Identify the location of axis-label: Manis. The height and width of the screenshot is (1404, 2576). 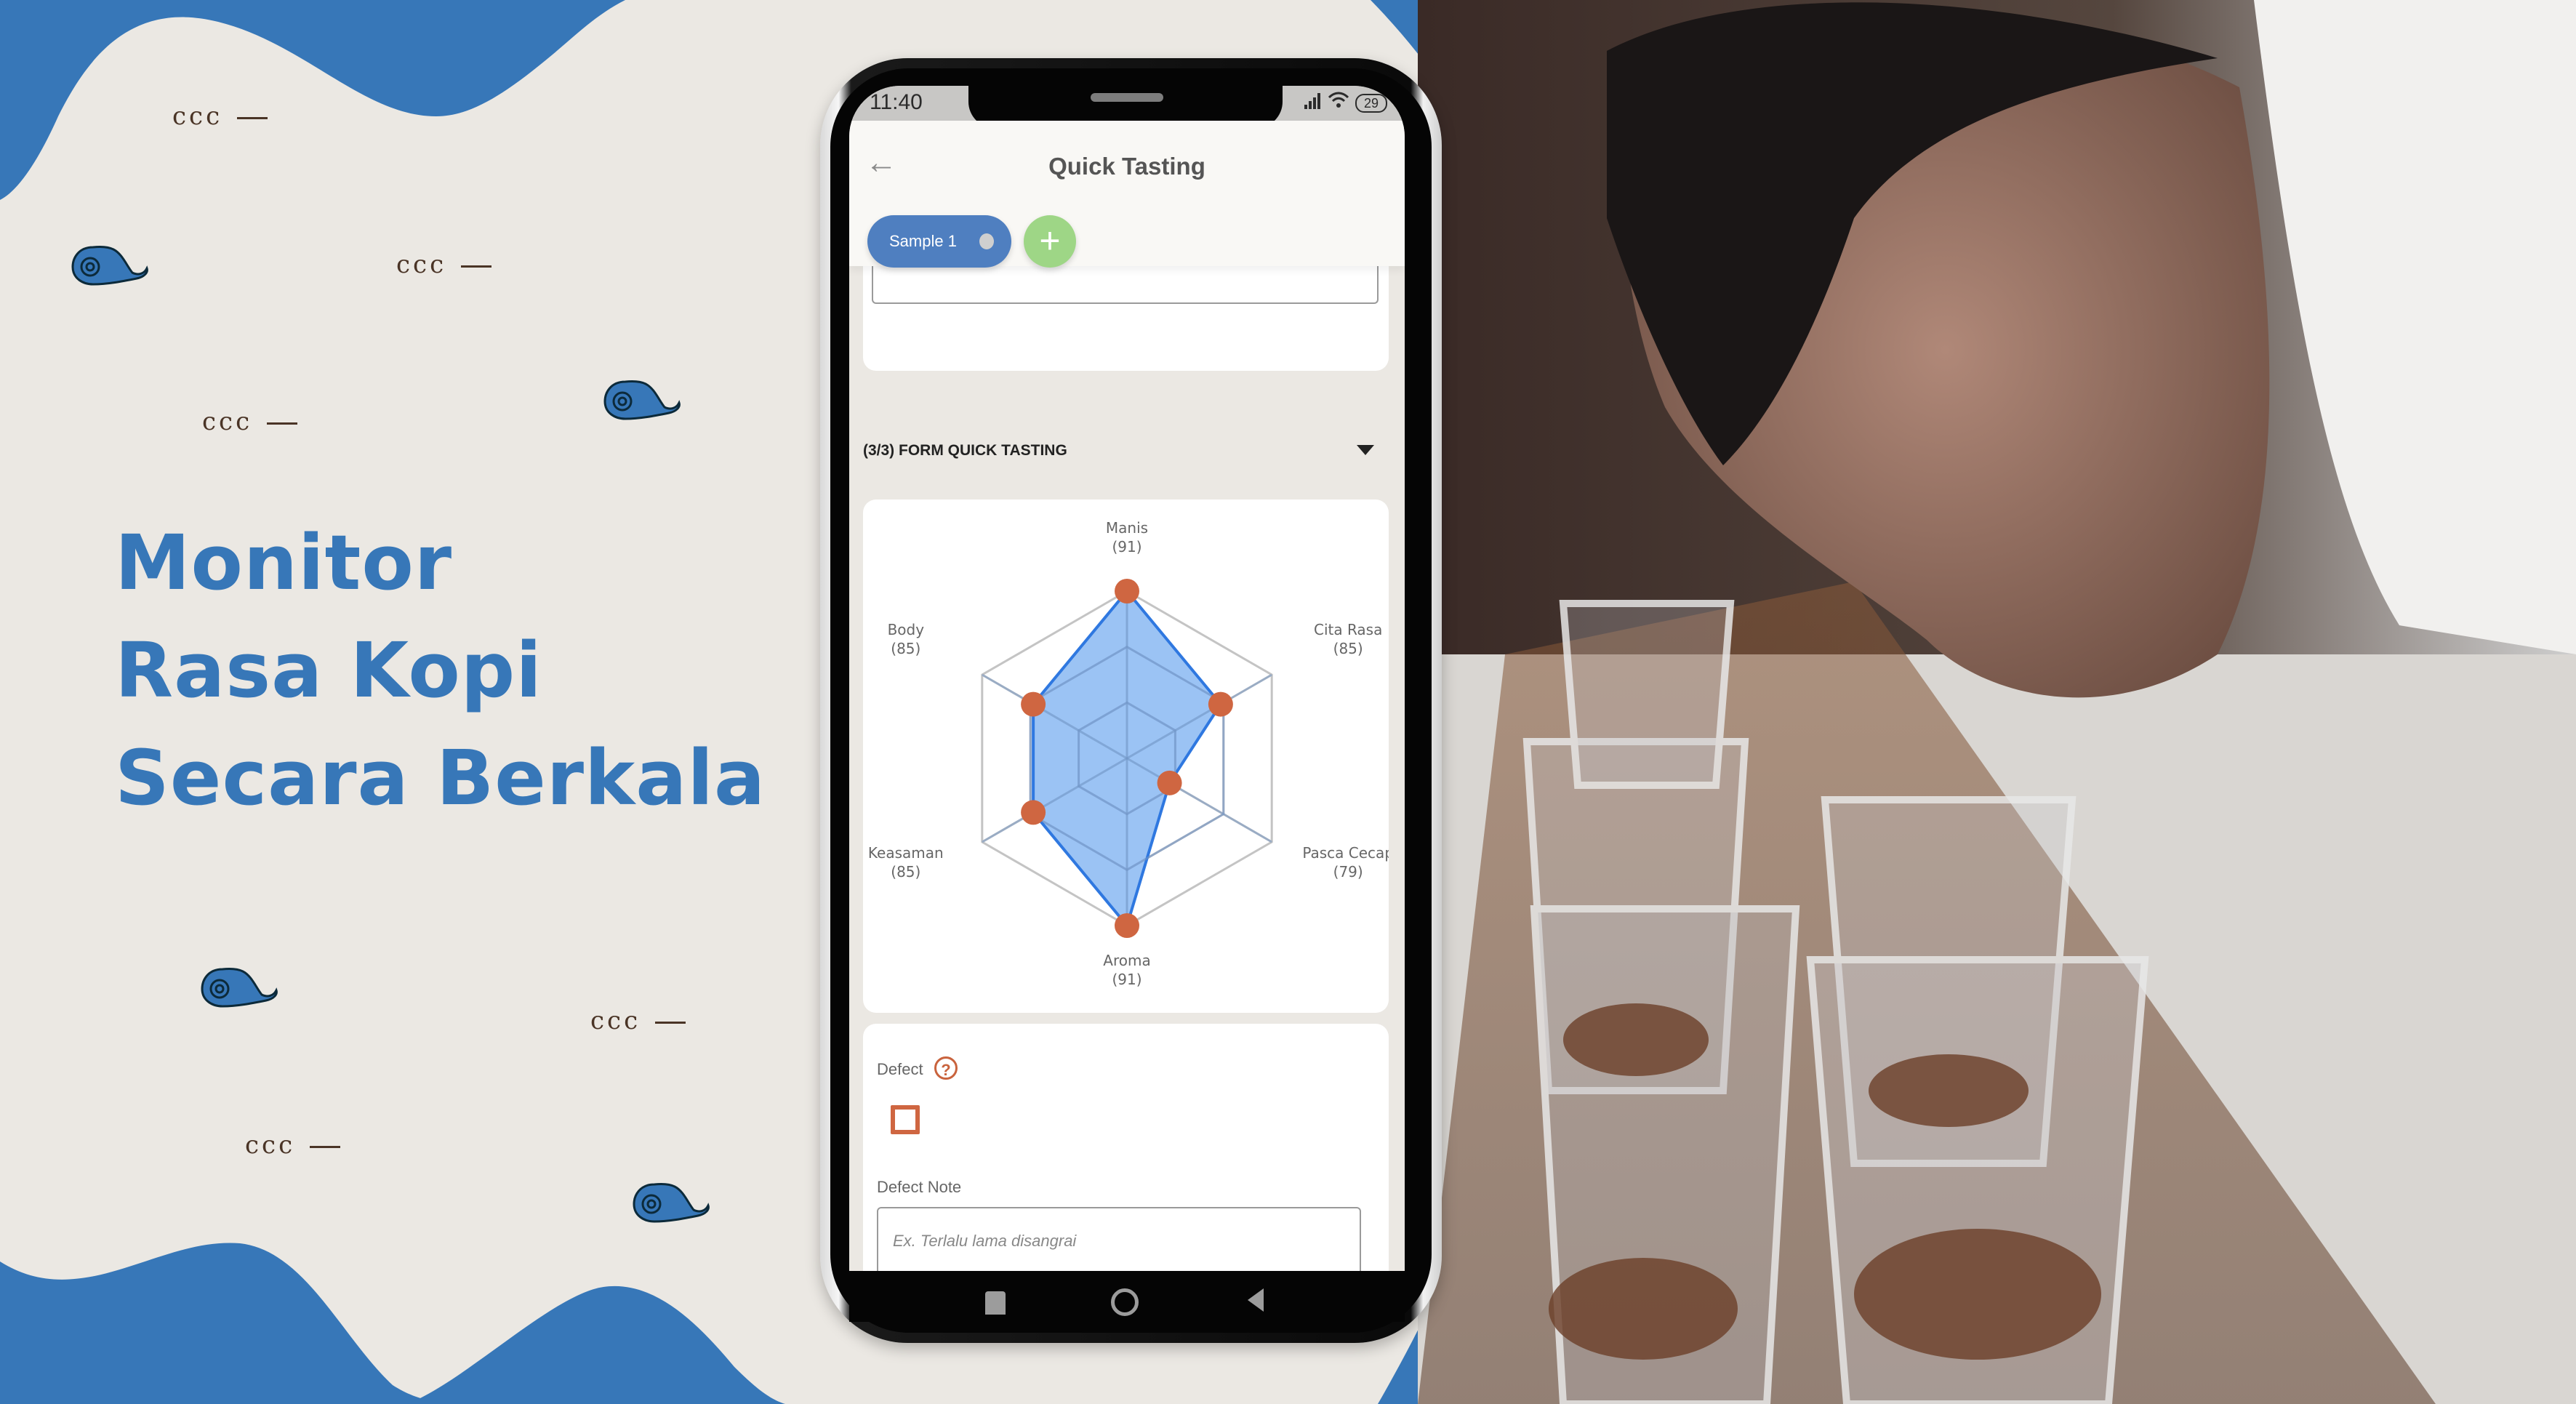
(1127, 528).